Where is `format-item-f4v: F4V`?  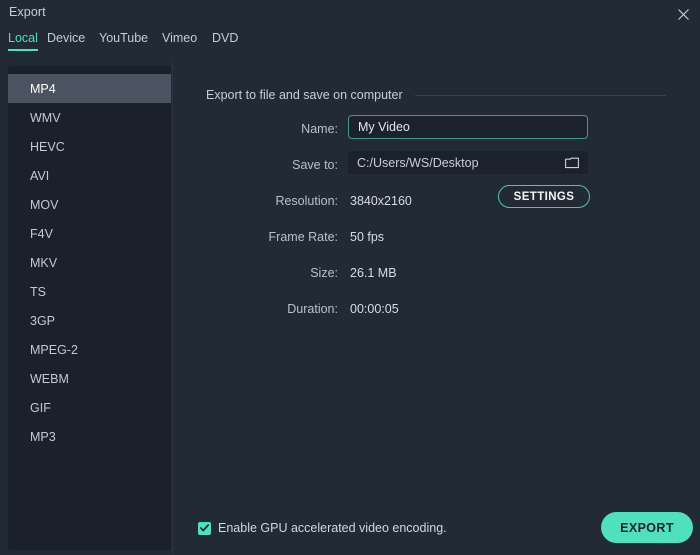
format-item-f4v: F4V is located at coordinates (89, 233).